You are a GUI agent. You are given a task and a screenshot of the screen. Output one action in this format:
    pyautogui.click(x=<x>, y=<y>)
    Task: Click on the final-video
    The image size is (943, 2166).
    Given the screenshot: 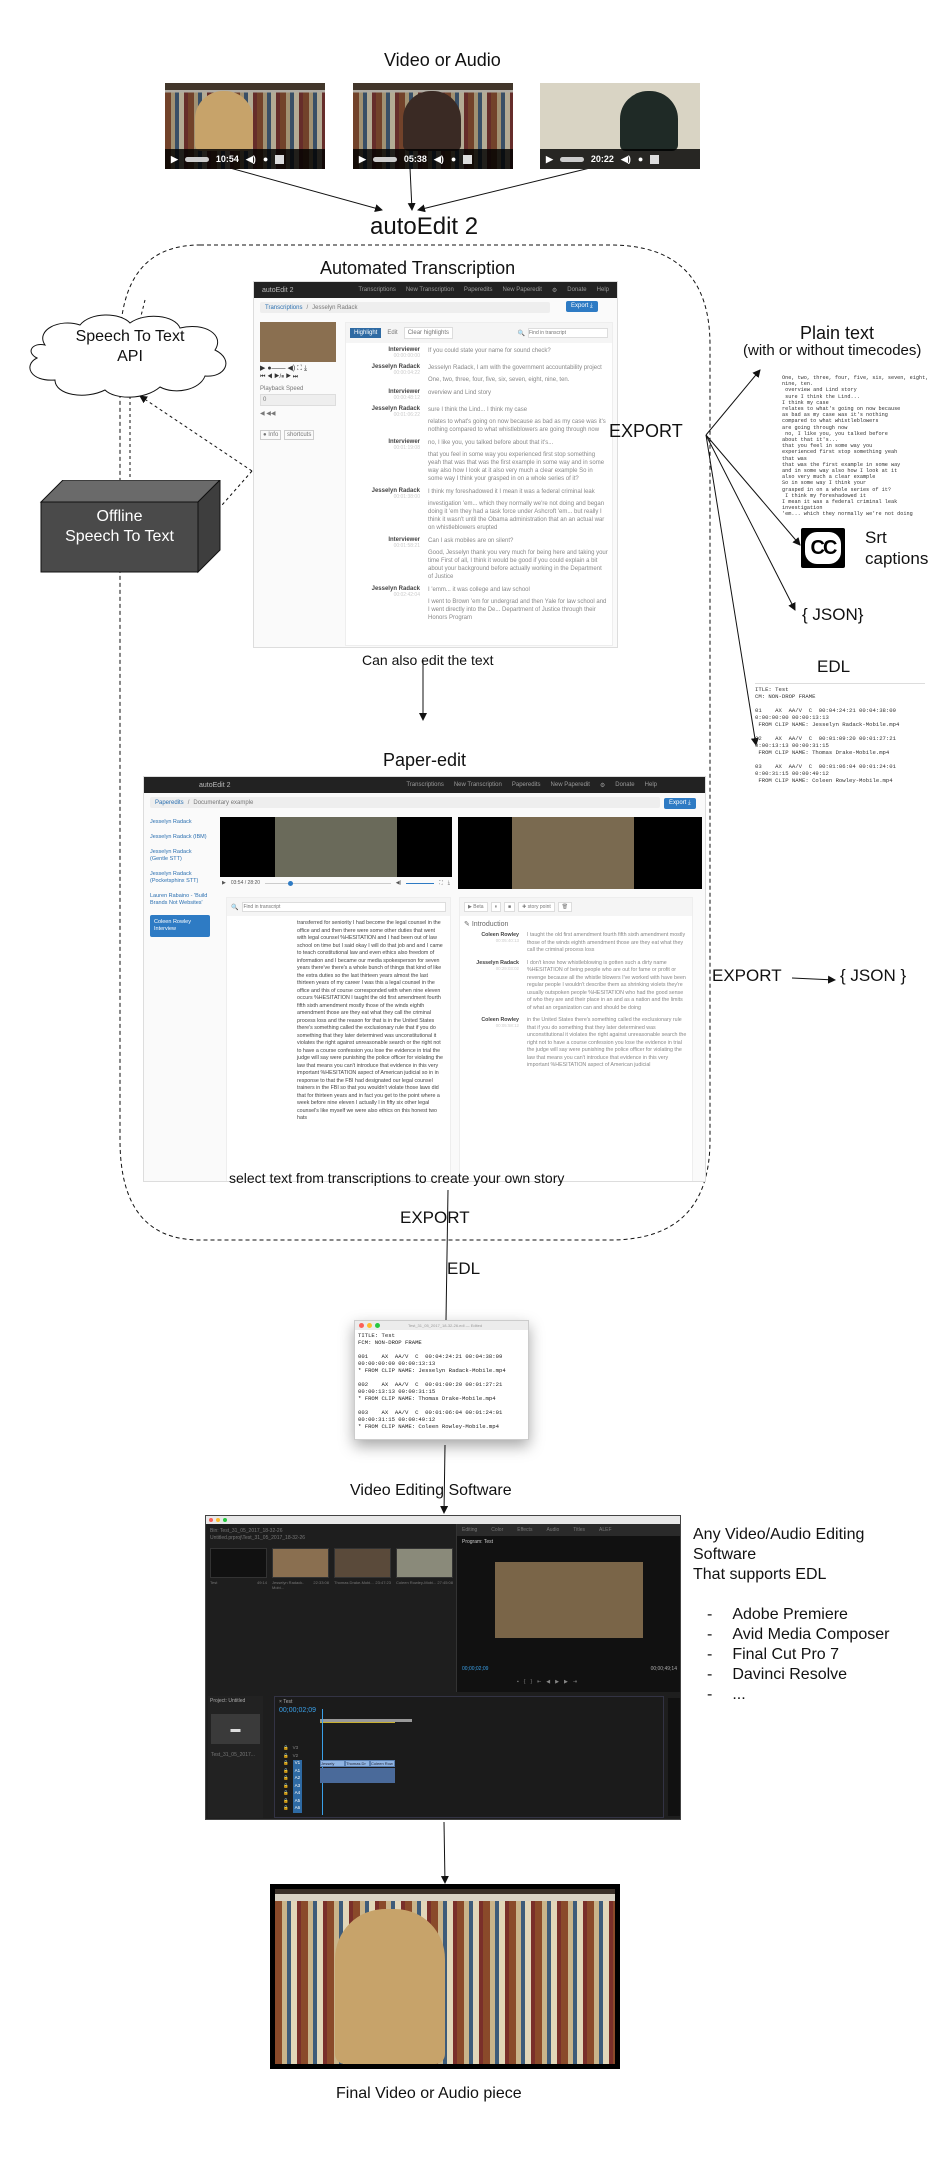 What is the action you would take?
    pyautogui.click(x=445, y=1976)
    